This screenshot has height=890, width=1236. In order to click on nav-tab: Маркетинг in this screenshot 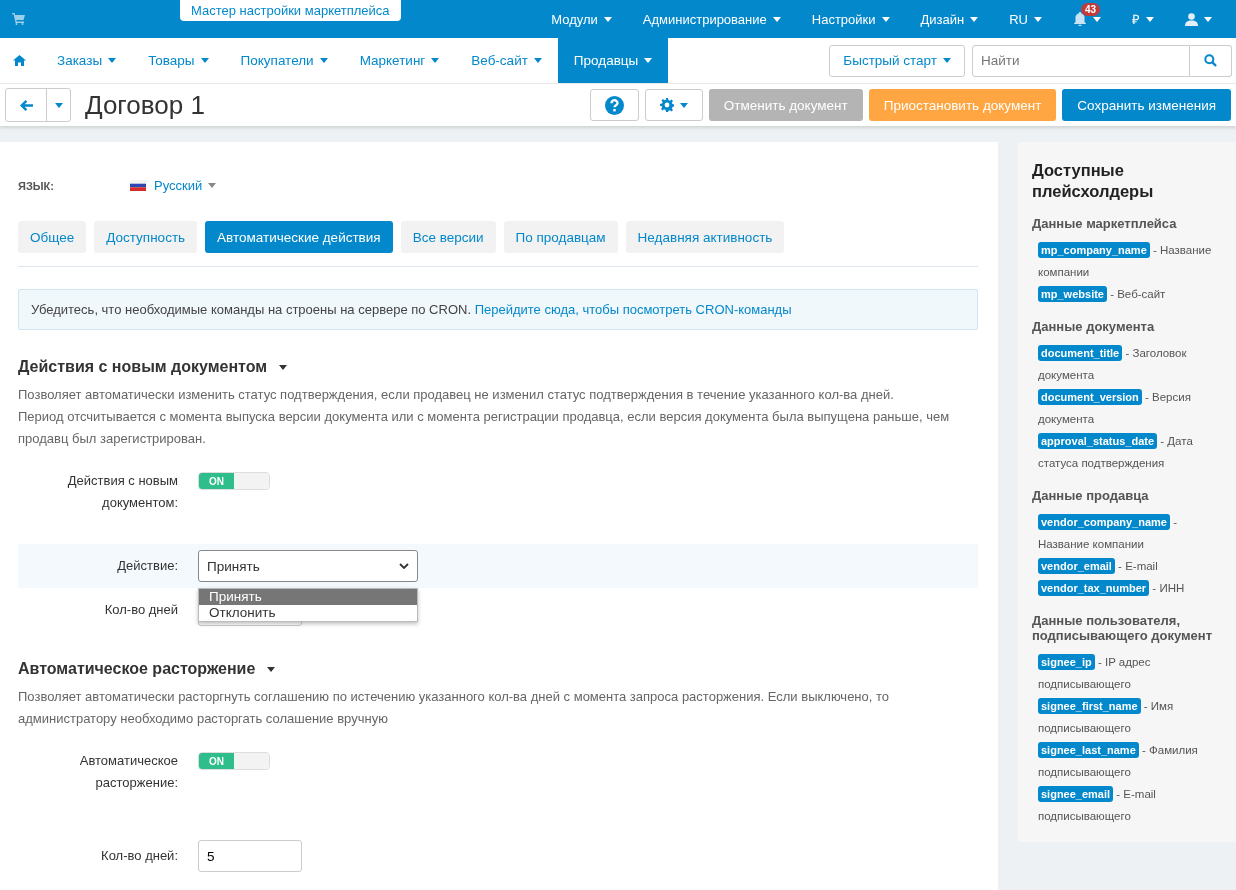, I will do `click(399, 60)`.